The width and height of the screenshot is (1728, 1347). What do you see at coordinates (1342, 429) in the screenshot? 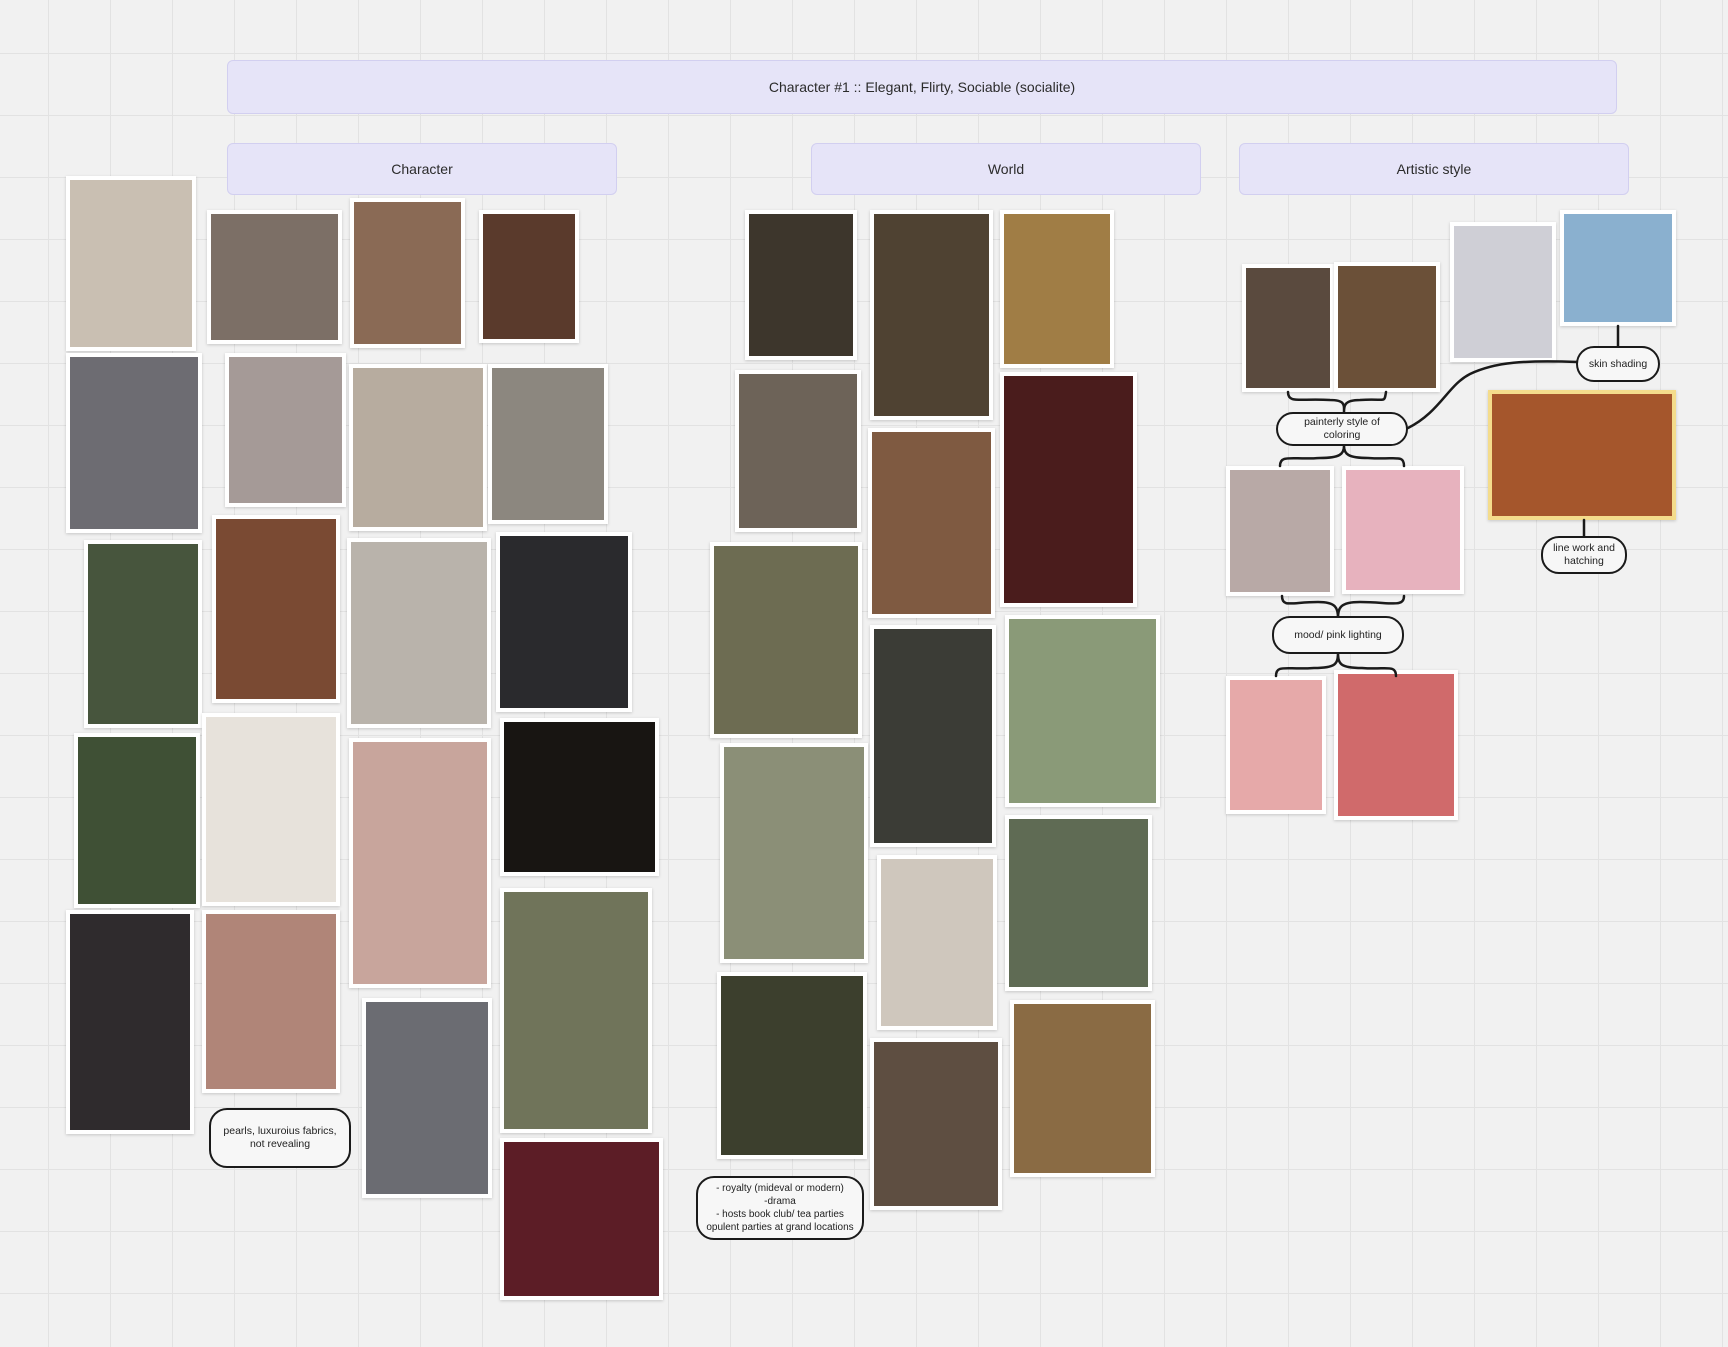
I see `note-painterly: painterly style of coloring` at bounding box center [1342, 429].